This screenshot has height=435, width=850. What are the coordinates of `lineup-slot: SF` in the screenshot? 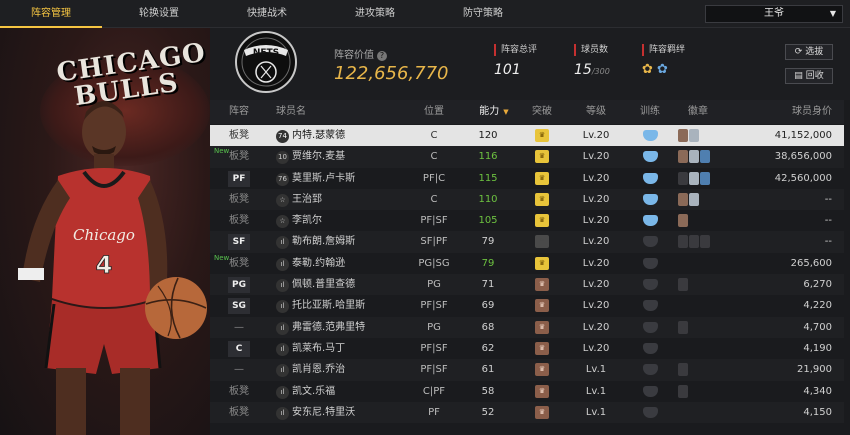 It's located at (239, 241).